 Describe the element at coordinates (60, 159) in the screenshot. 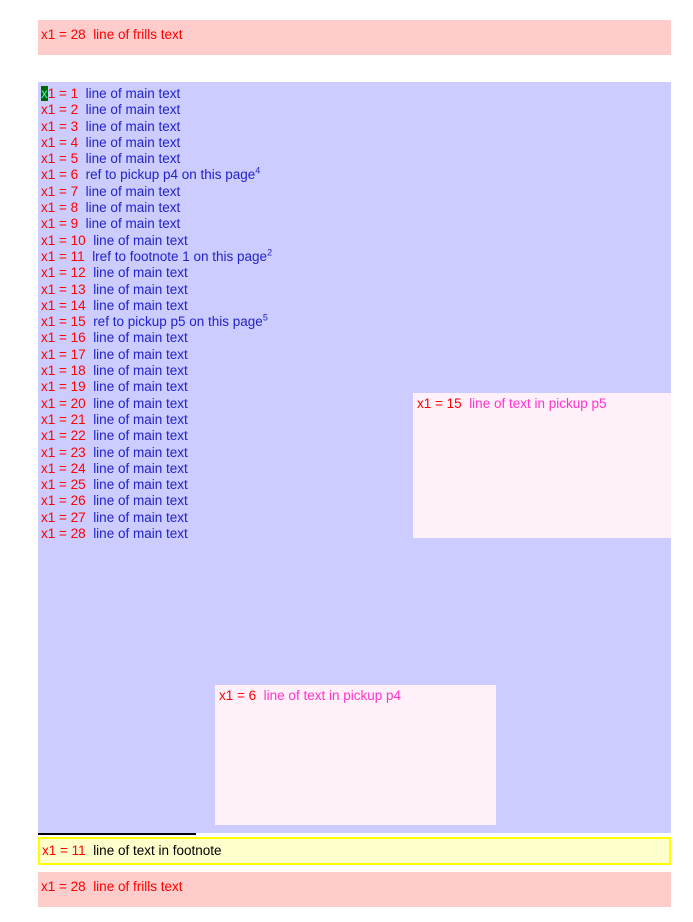

I see `main-line-label: x1 = 5` at that location.